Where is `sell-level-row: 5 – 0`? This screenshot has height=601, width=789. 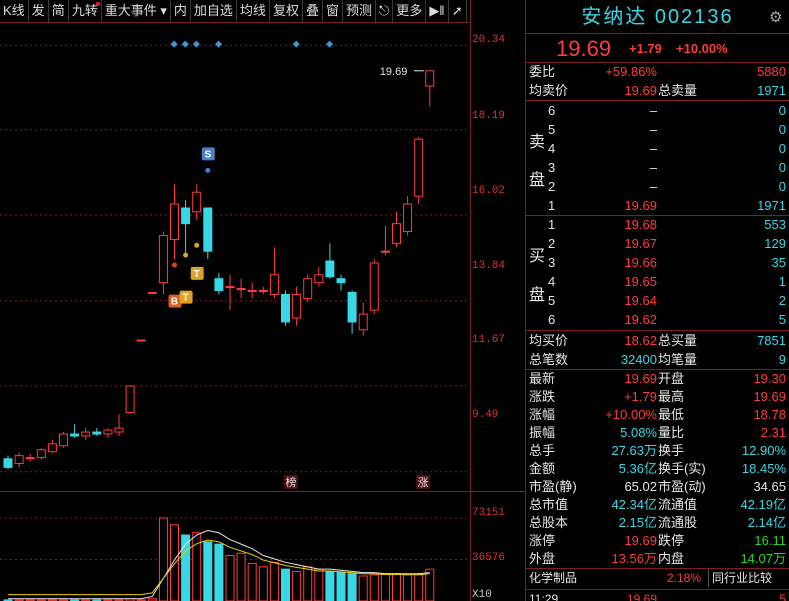
sell-level-row: 5 – 0 is located at coordinates (657, 129).